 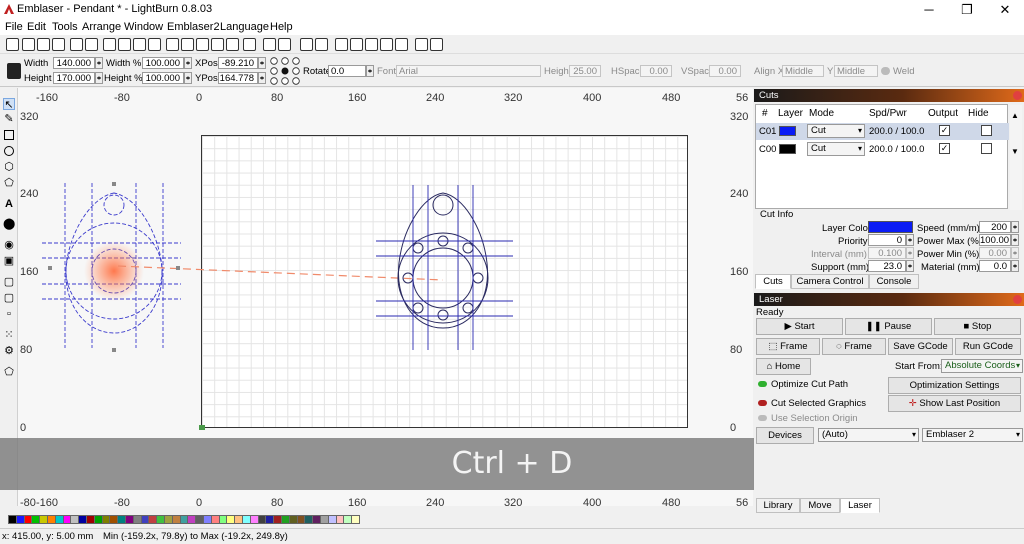 What do you see at coordinates (725, 71) in the screenshot?
I see `vspace-field: 0.00` at bounding box center [725, 71].